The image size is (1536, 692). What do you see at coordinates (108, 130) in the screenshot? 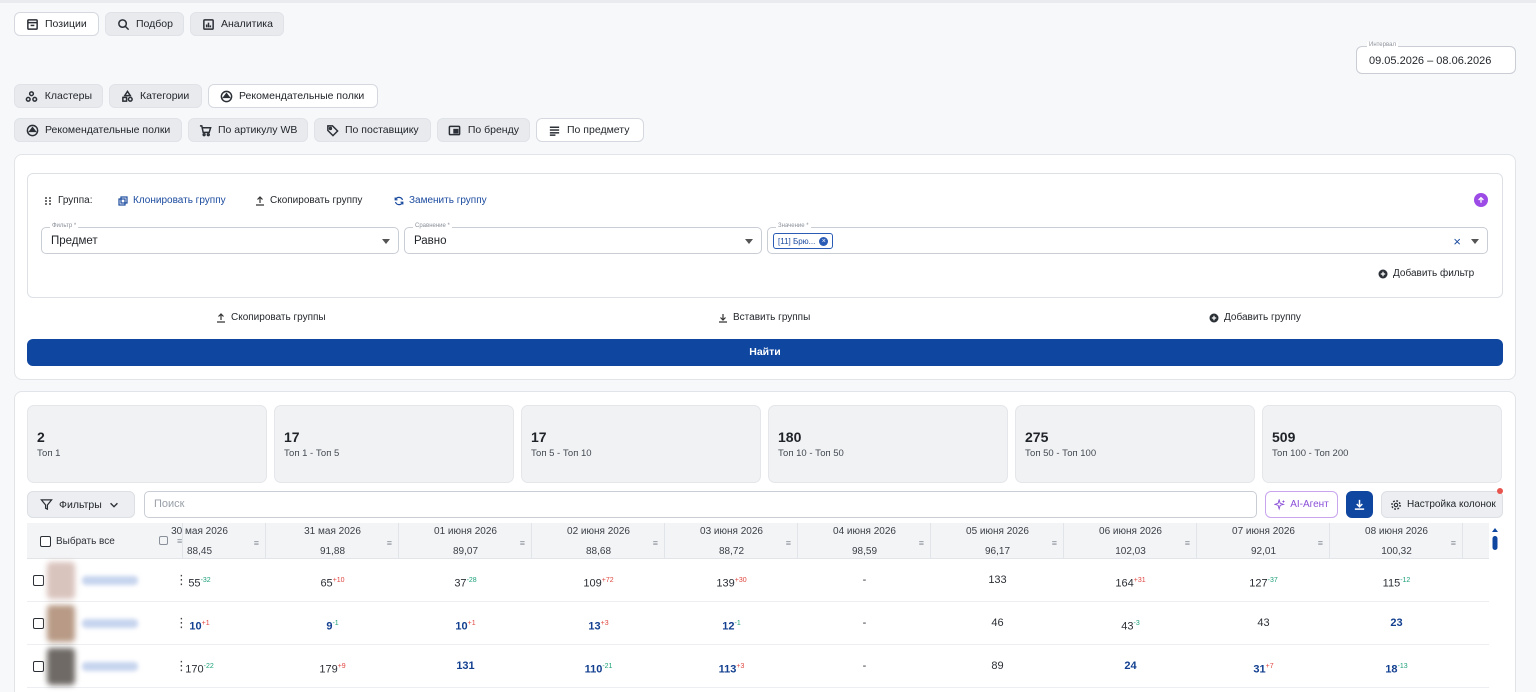
I see `tab-label: Рекомендательные полки` at bounding box center [108, 130].